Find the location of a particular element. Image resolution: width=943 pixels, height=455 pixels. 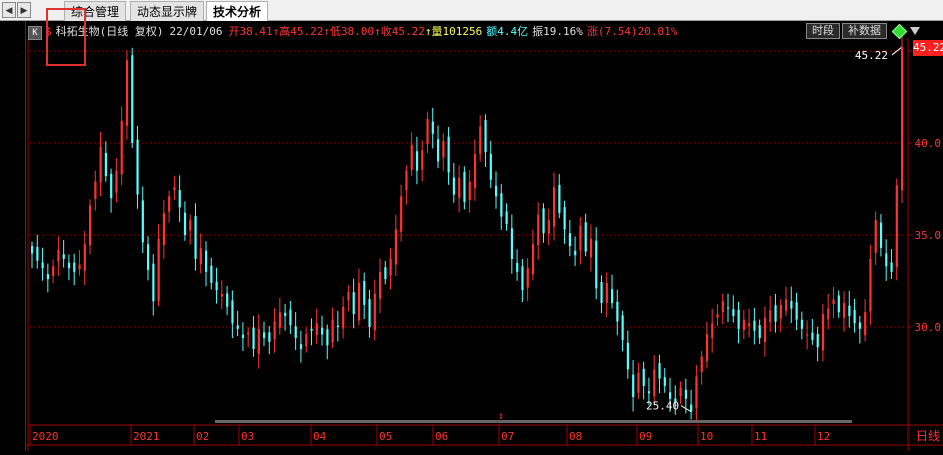

nav-right-button: ▶ is located at coordinates (24, 10).